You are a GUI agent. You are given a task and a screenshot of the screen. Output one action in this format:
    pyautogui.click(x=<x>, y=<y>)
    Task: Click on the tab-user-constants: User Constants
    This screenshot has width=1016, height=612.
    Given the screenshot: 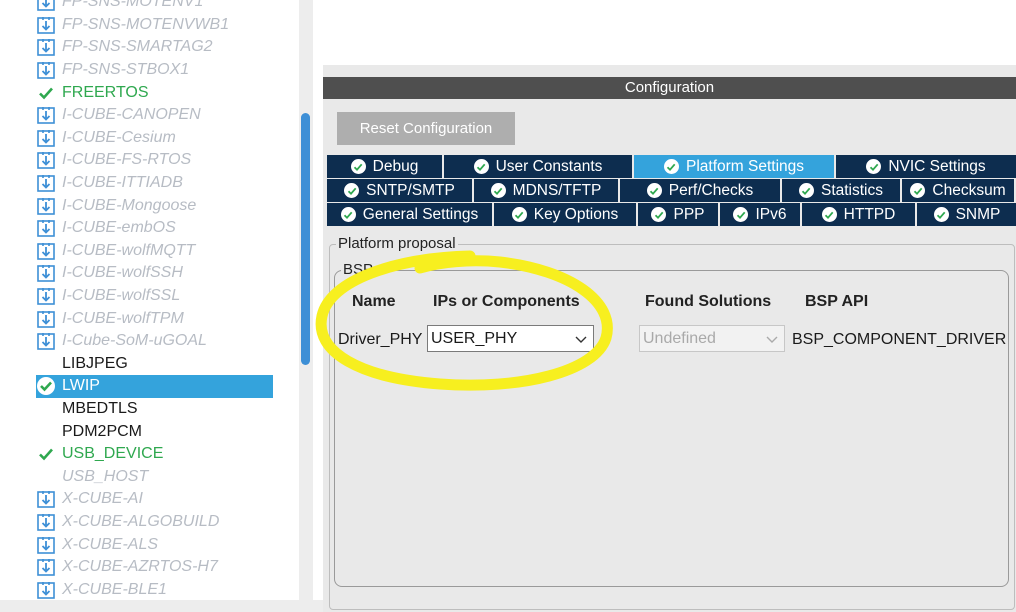 What is the action you would take?
    pyautogui.click(x=538, y=166)
    